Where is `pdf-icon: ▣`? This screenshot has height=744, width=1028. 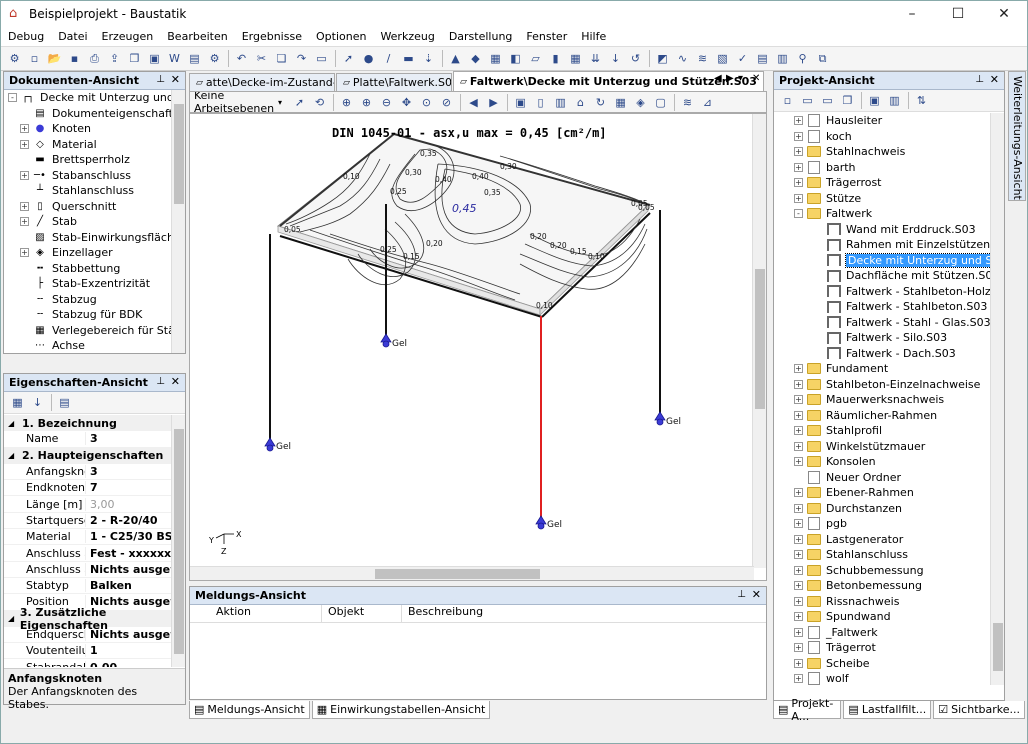
pdf-icon: ▣ is located at coordinates (154, 58).